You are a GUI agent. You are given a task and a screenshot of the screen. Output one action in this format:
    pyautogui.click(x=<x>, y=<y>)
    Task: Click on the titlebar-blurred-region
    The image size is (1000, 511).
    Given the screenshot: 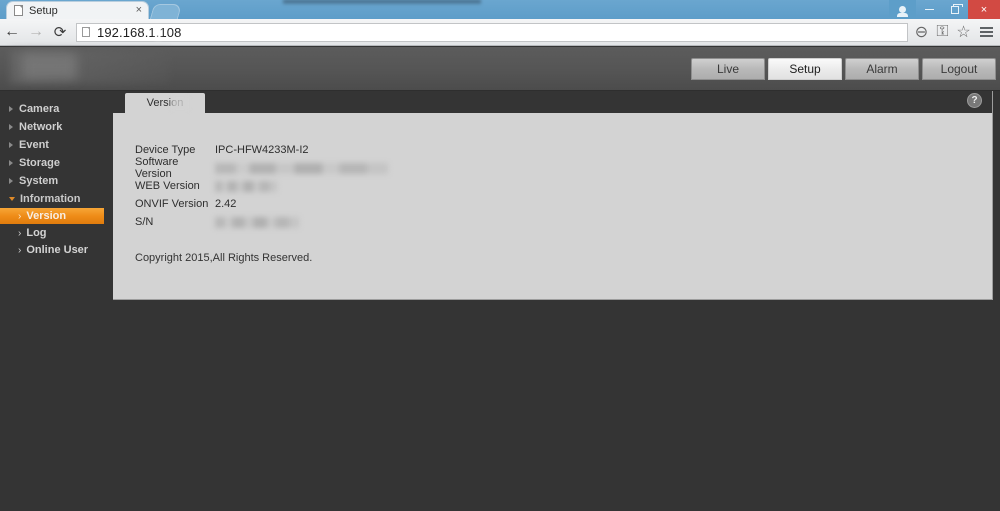 What is the action you would take?
    pyautogui.click(x=382, y=2)
    